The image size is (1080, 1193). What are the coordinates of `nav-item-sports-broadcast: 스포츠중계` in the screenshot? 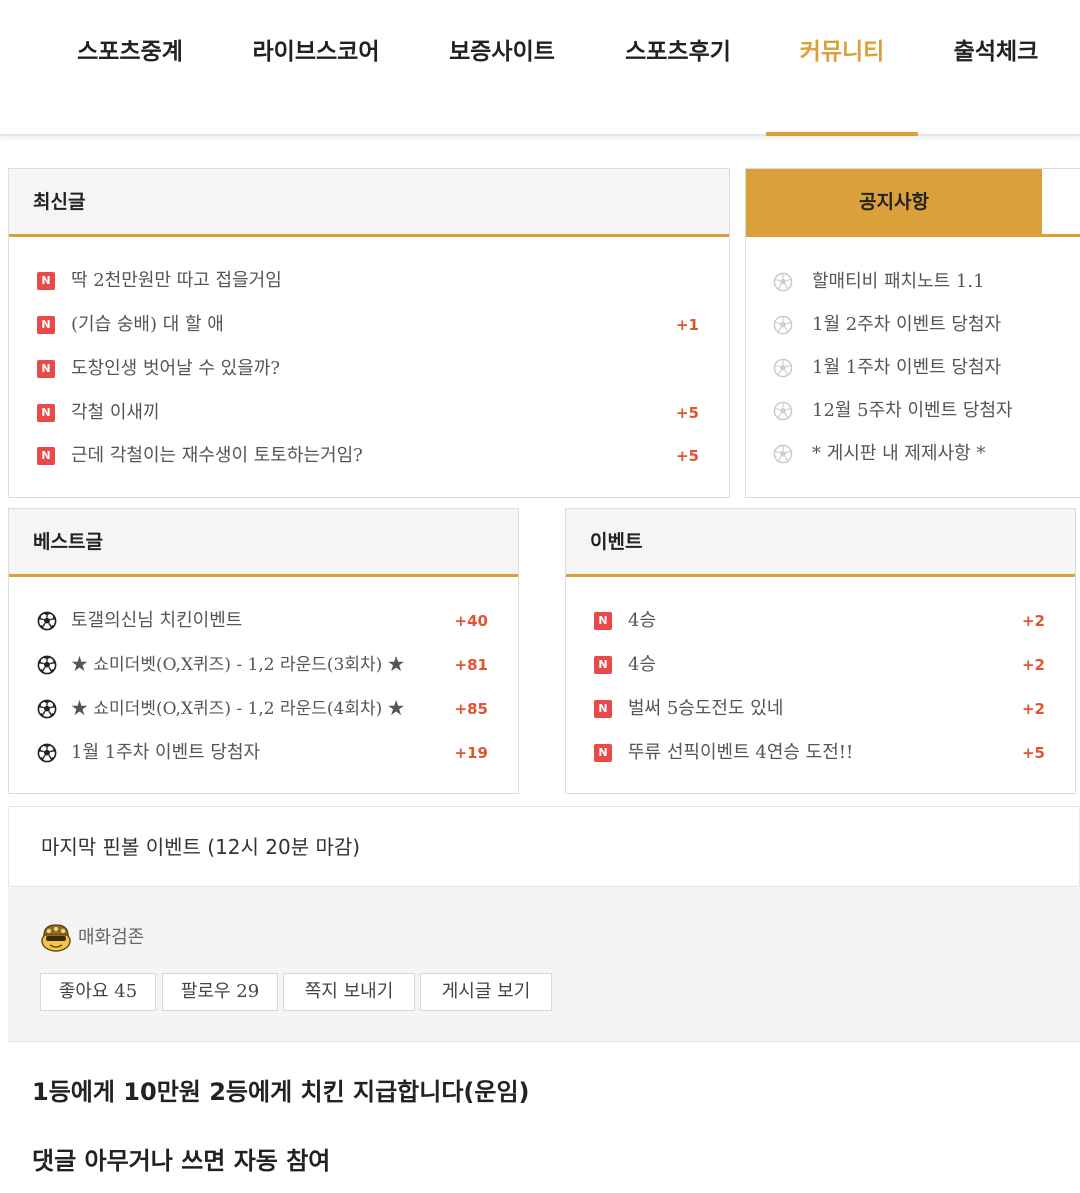 It's located at (130, 52).